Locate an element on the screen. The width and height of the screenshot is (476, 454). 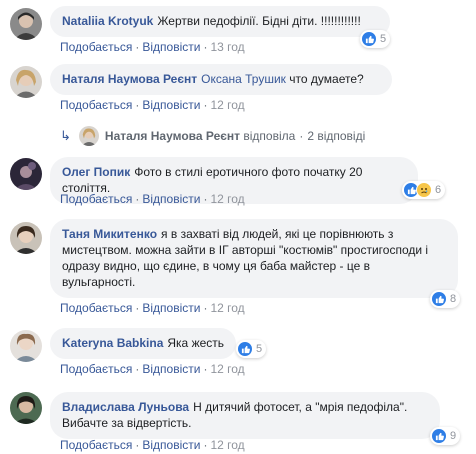
comment-bubble: Kateryna Babkina Яка жесть is located at coordinates (143, 343).